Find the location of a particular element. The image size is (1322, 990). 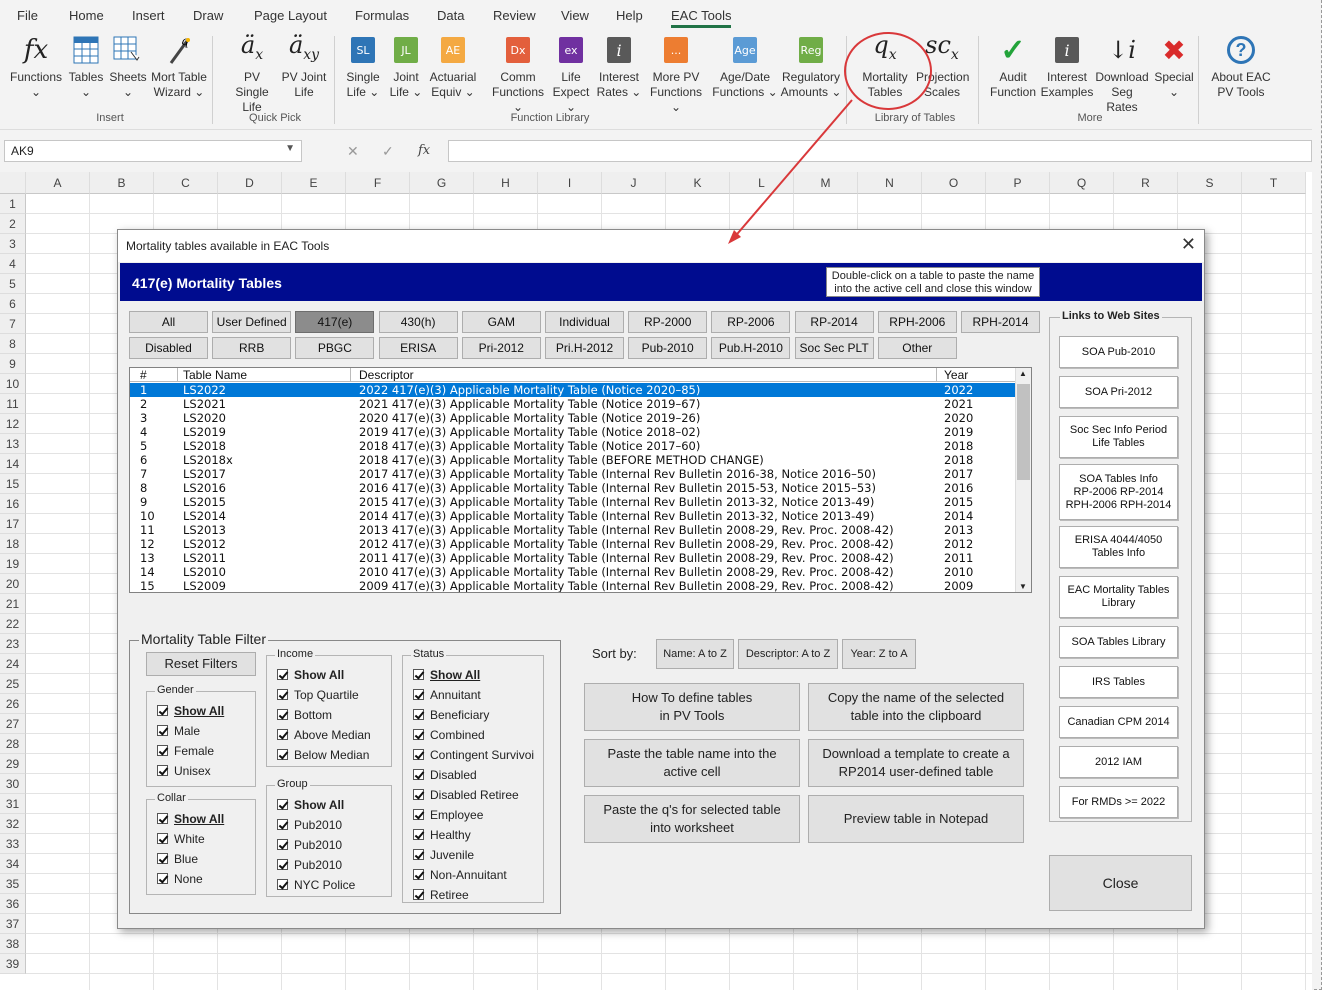

row-header-6: 6 is located at coordinates (13, 304).